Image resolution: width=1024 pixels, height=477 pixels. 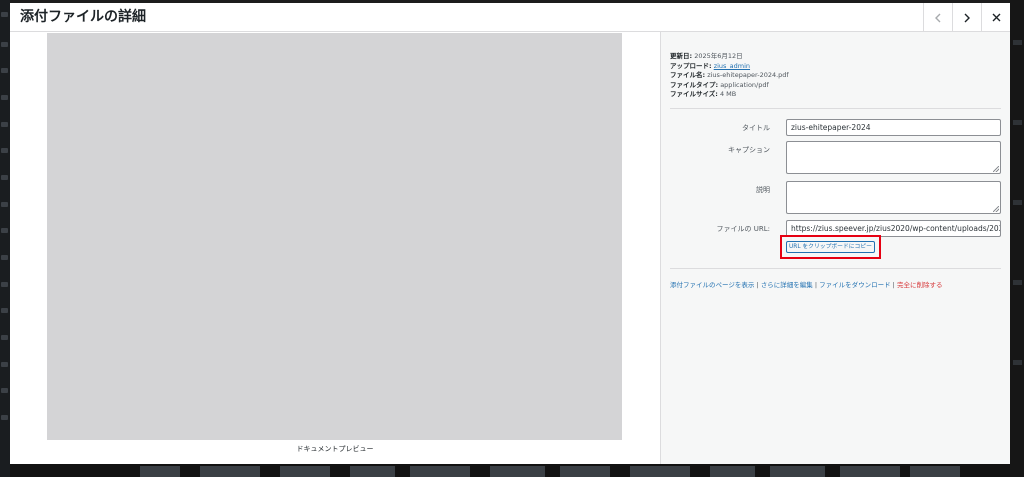 What do you see at coordinates (749, 150) in the screenshot?
I see `caption-label: キャプション` at bounding box center [749, 150].